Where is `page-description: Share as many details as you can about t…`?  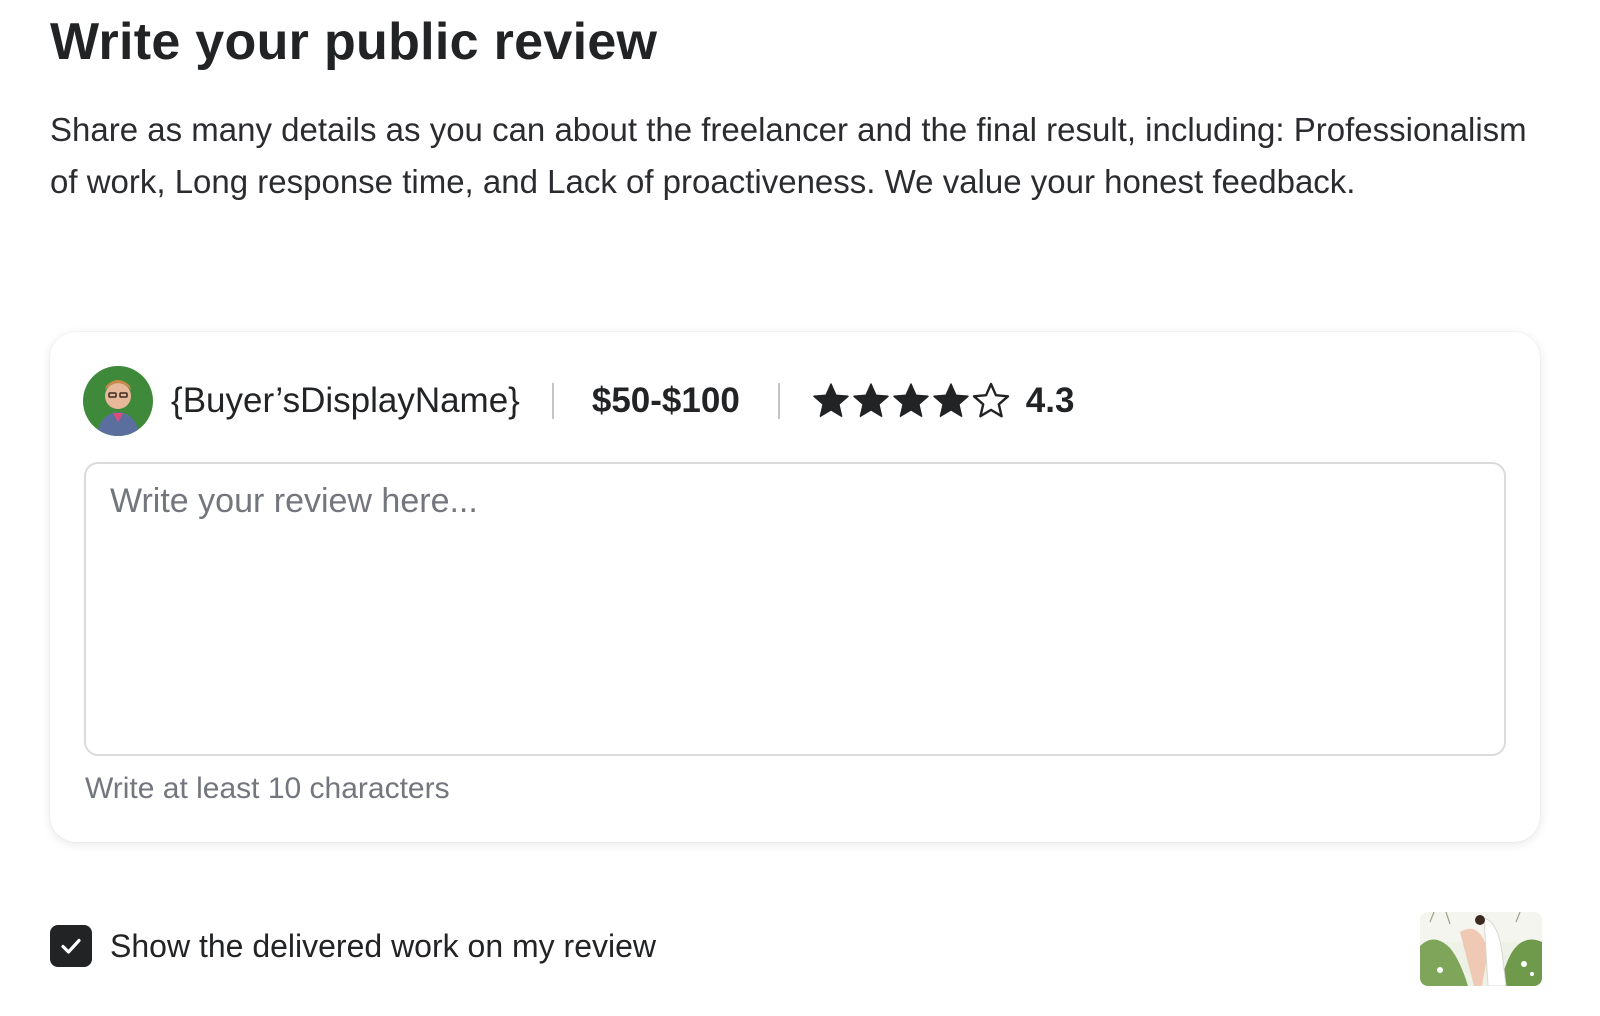
page-description: Share as many details as you can about t… is located at coordinates (788, 155).